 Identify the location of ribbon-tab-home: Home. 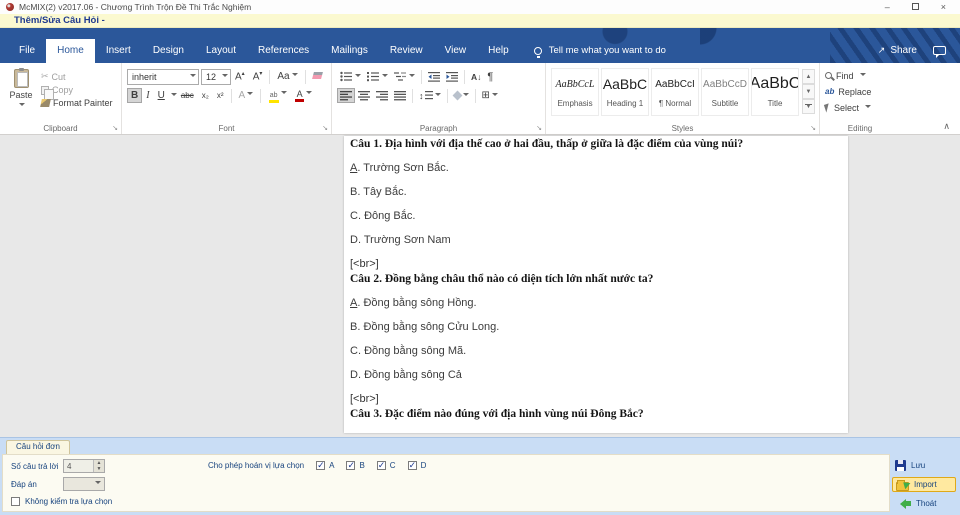
(70, 51).